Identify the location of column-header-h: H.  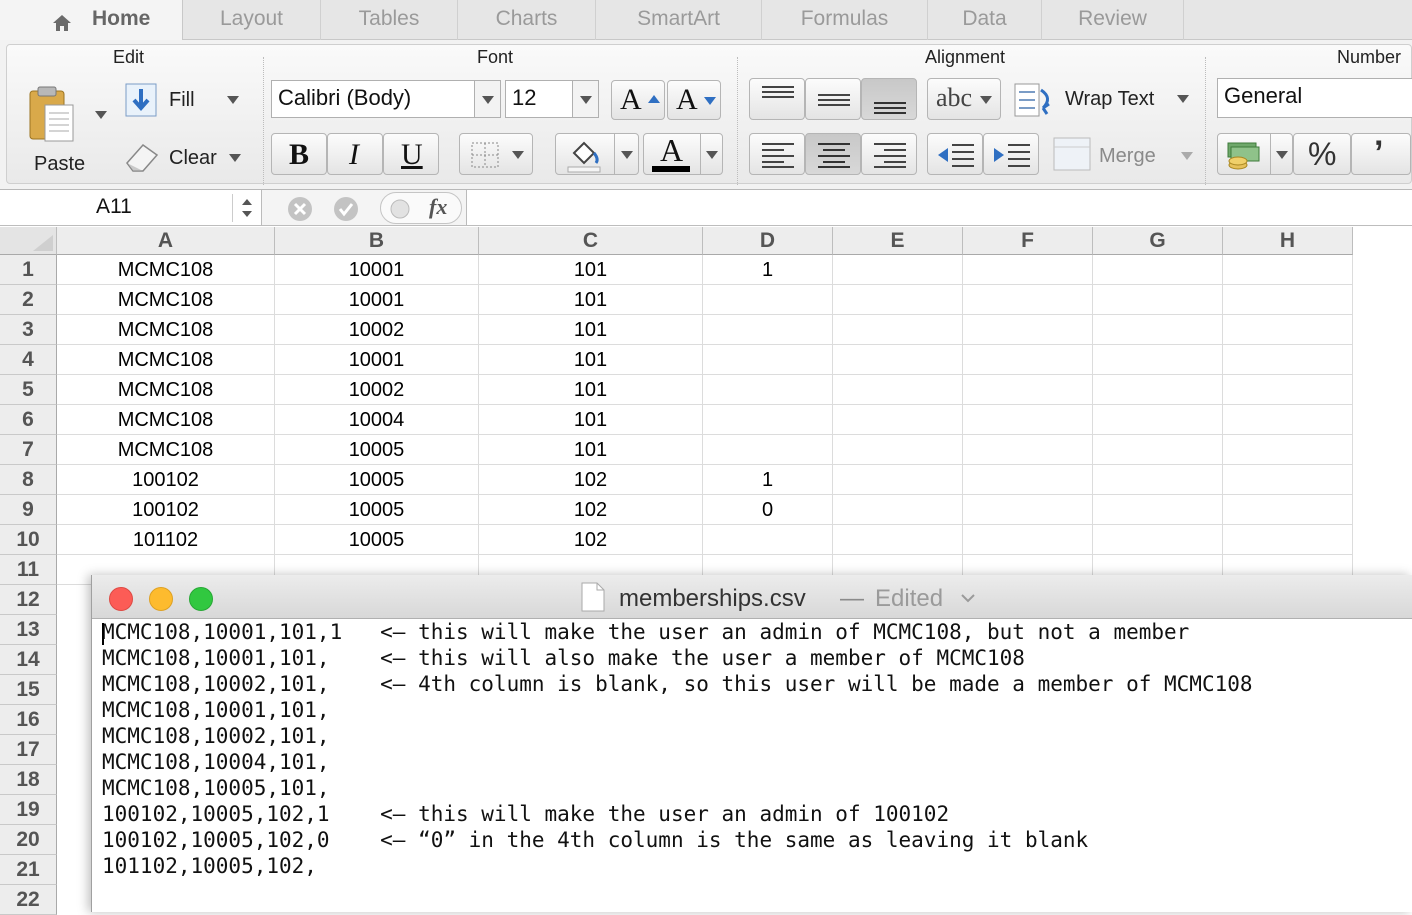
(1288, 241).